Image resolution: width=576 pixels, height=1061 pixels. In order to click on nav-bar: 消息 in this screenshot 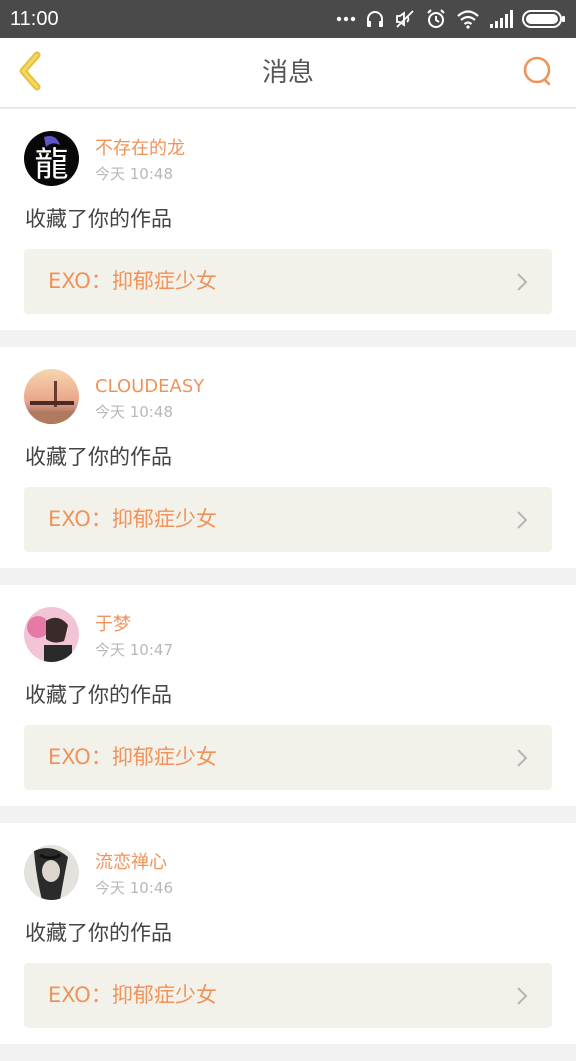, I will do `click(288, 73)`.